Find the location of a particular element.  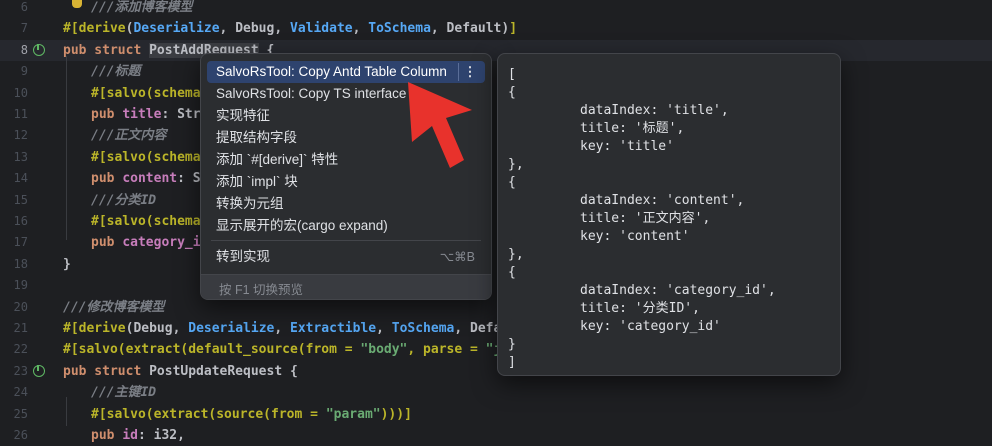

code-line: 14 pub content: St is located at coordinates (496, 178).